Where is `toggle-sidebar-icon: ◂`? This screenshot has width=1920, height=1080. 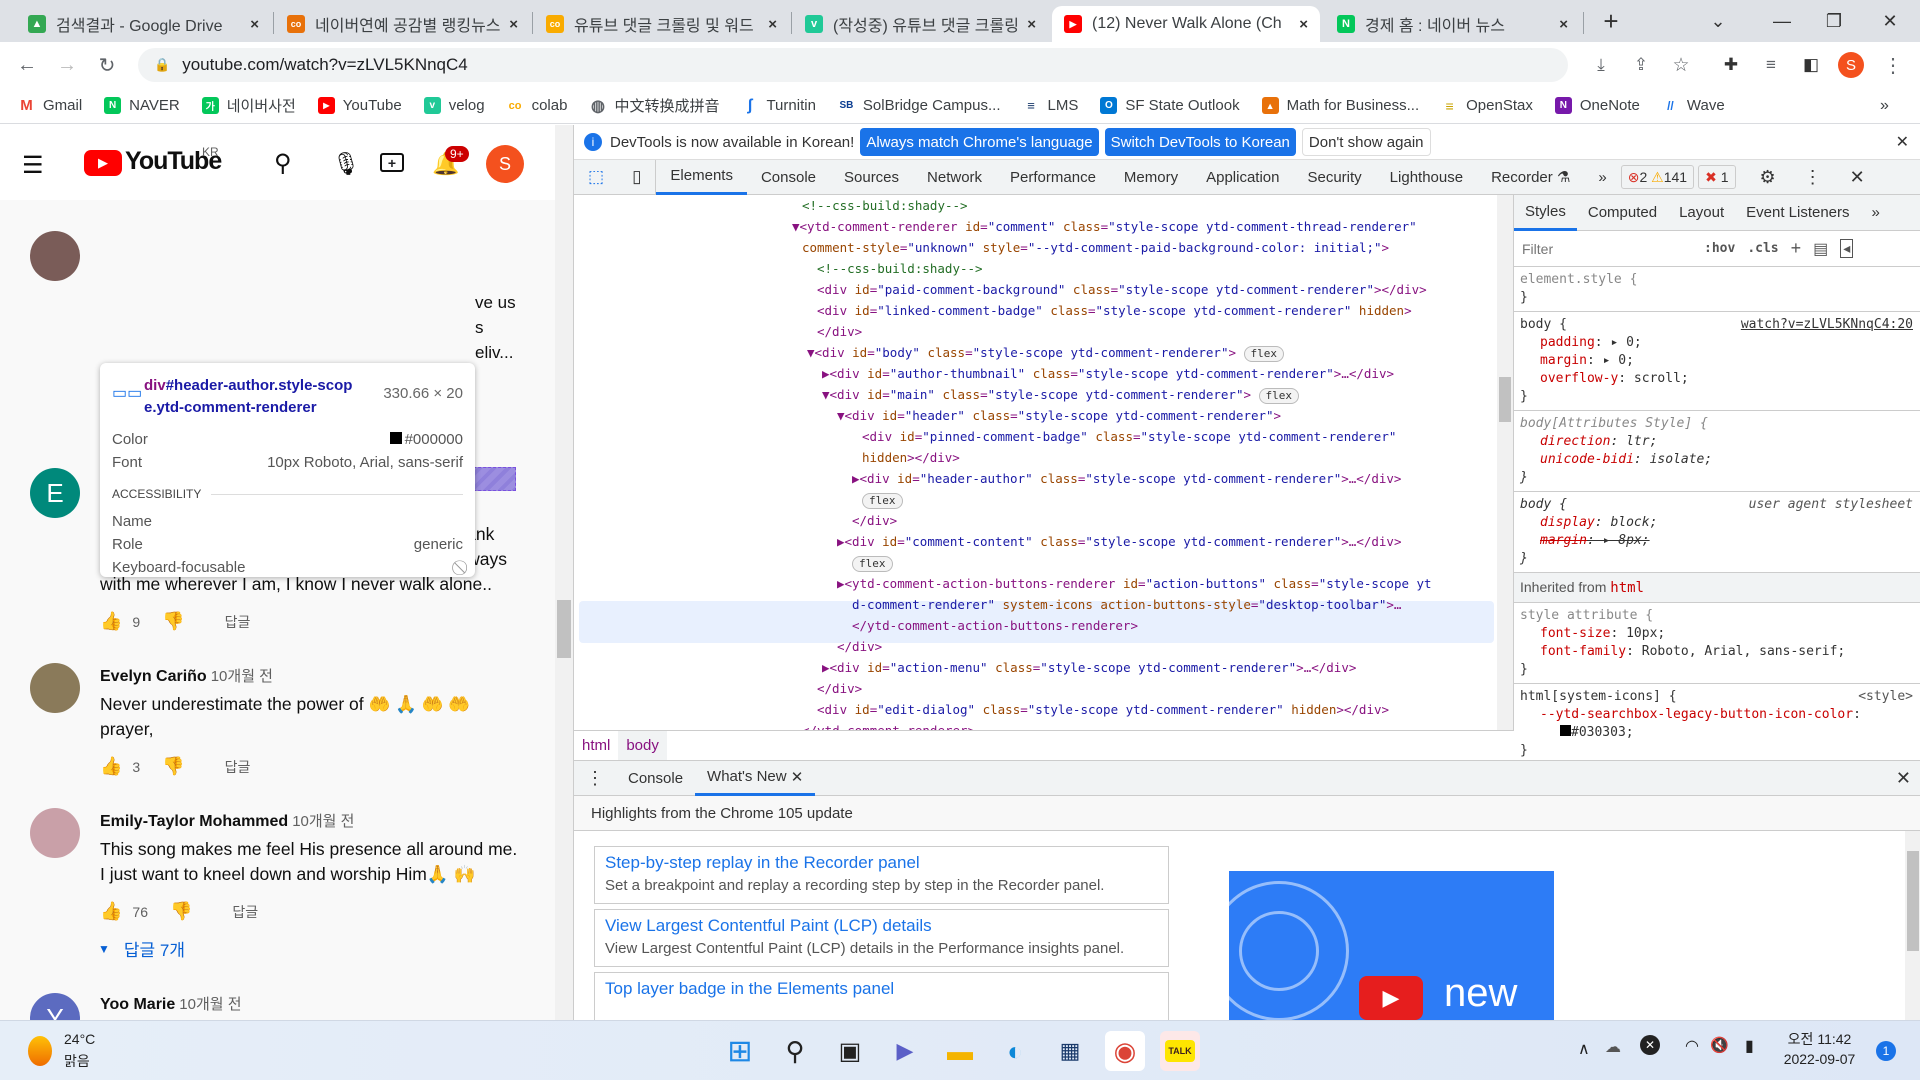 toggle-sidebar-icon: ◂ is located at coordinates (1847, 248).